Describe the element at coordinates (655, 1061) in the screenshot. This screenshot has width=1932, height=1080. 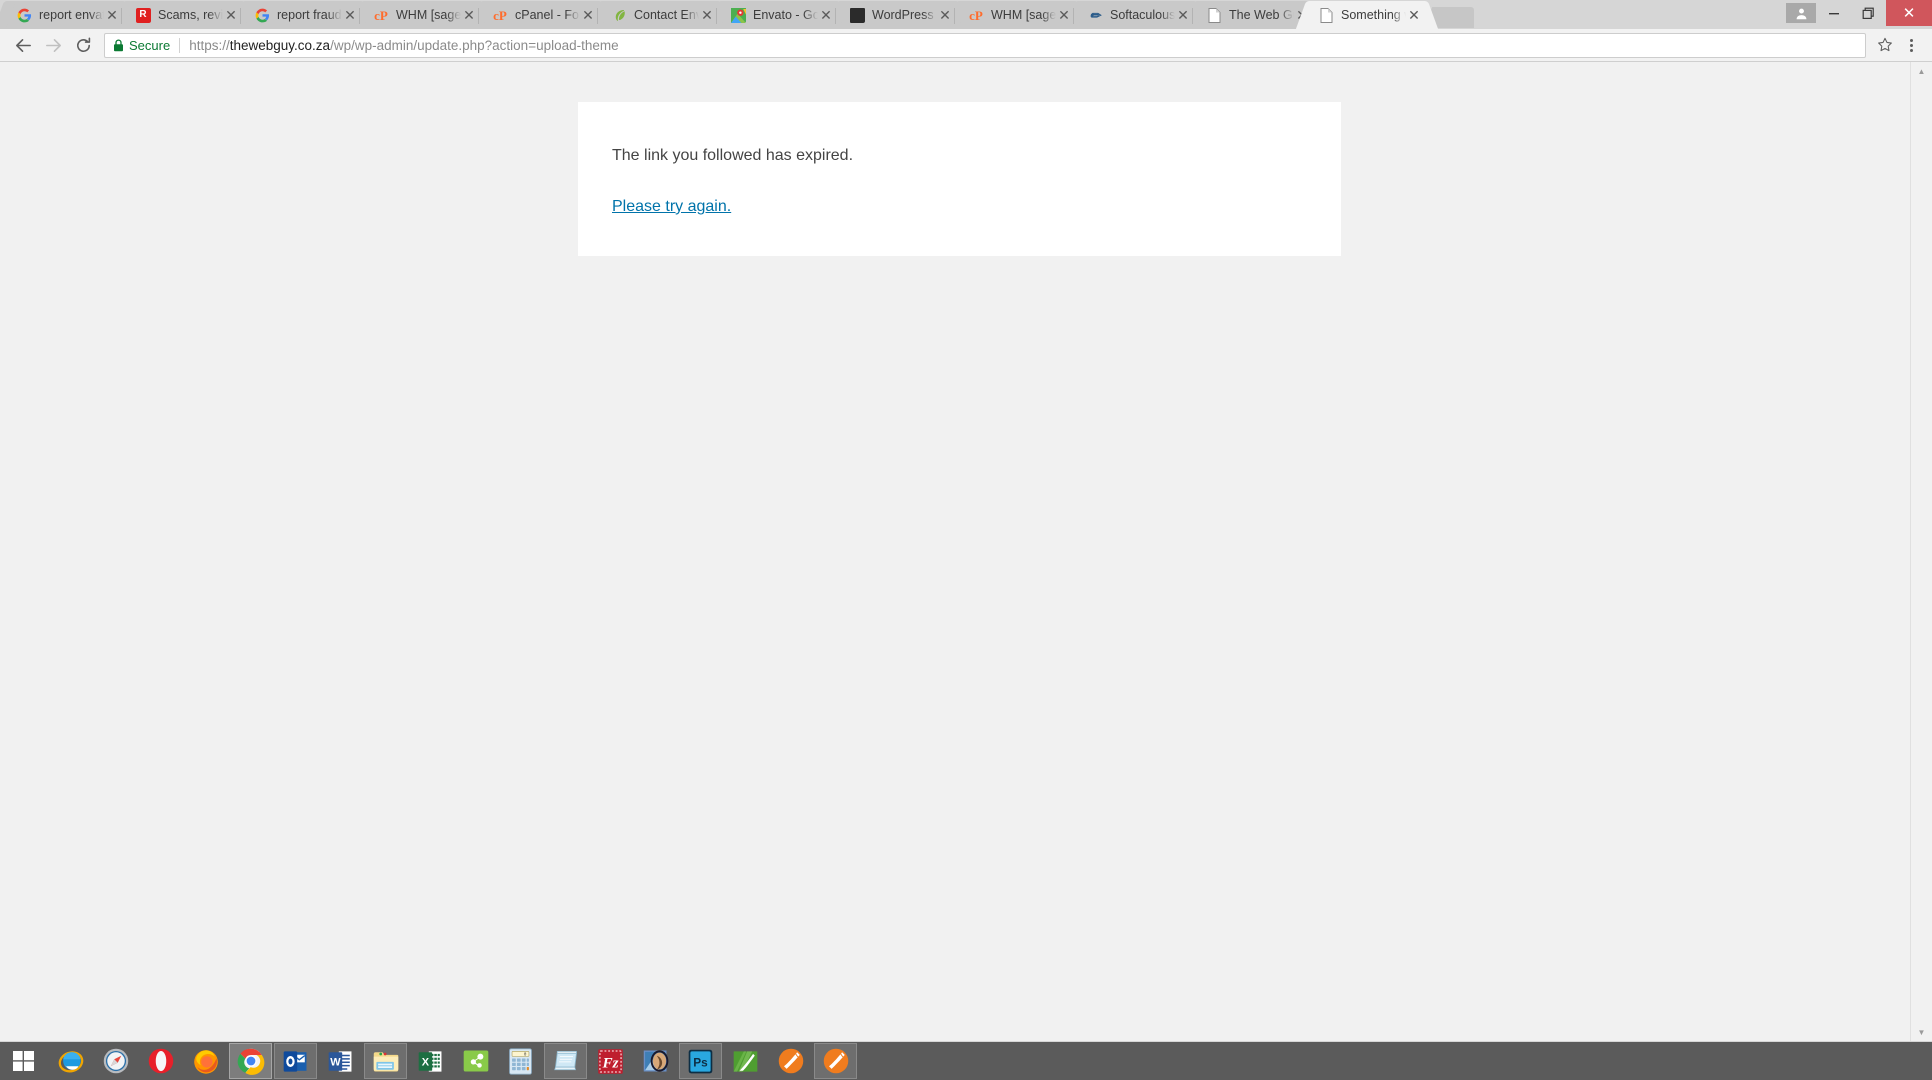
I see `photo-viewer-icon` at that location.